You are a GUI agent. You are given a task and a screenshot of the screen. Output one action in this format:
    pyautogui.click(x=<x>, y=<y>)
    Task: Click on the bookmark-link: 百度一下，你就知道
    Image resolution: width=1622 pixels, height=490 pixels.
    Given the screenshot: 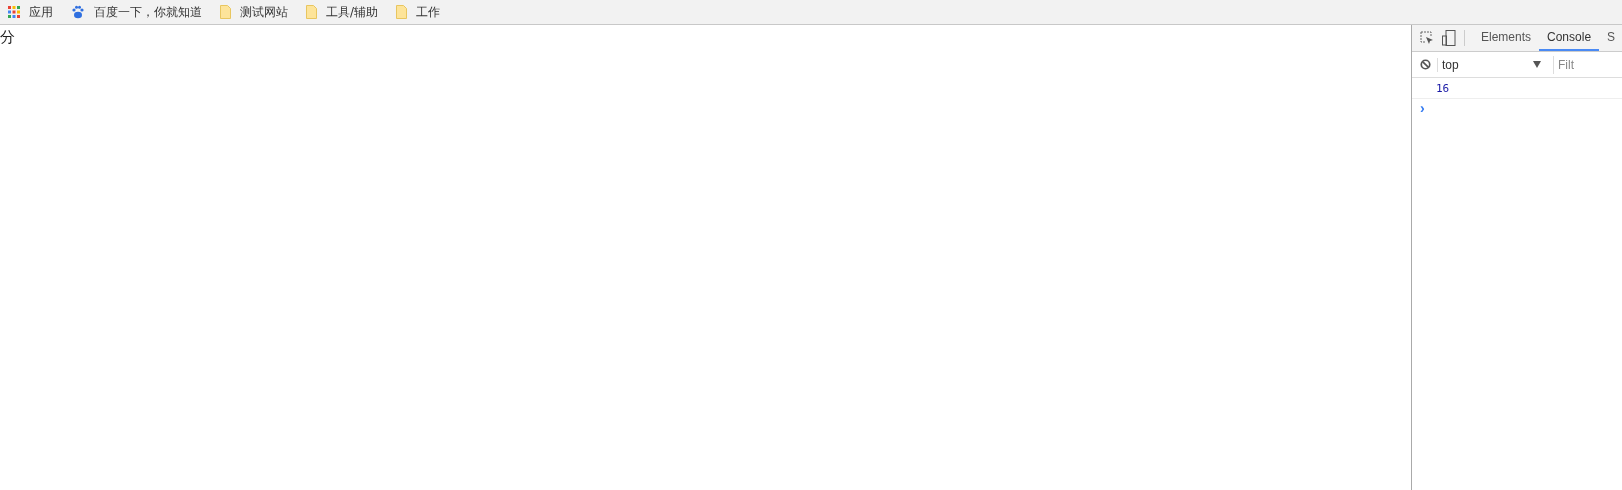 What is the action you would take?
    pyautogui.click(x=148, y=12)
    